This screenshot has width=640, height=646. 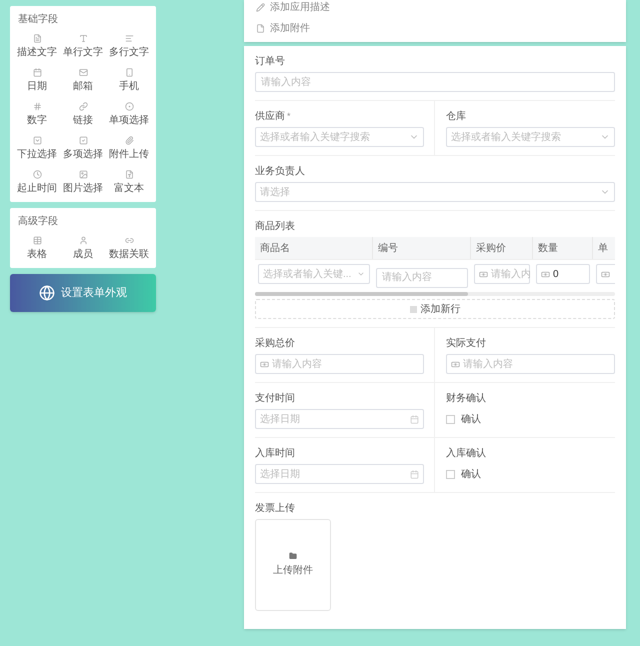 I want to click on field-type-item: 单行文字, so click(x=83, y=47).